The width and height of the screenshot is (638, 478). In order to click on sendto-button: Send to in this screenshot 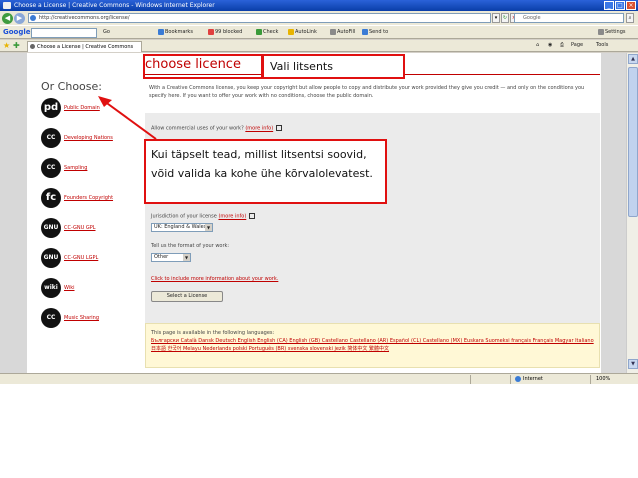, I will do `click(375, 32)`.